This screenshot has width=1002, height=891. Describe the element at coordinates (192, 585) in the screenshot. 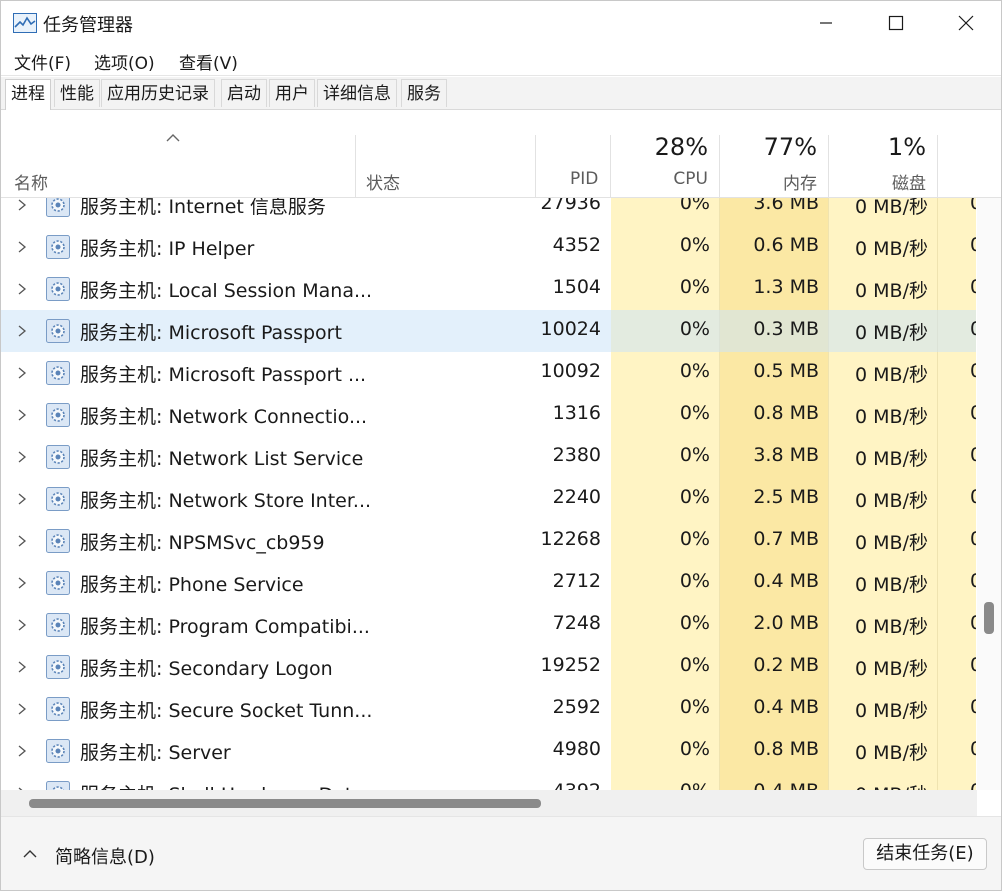

I see `process-name: 服务主机: Phone Service` at that location.